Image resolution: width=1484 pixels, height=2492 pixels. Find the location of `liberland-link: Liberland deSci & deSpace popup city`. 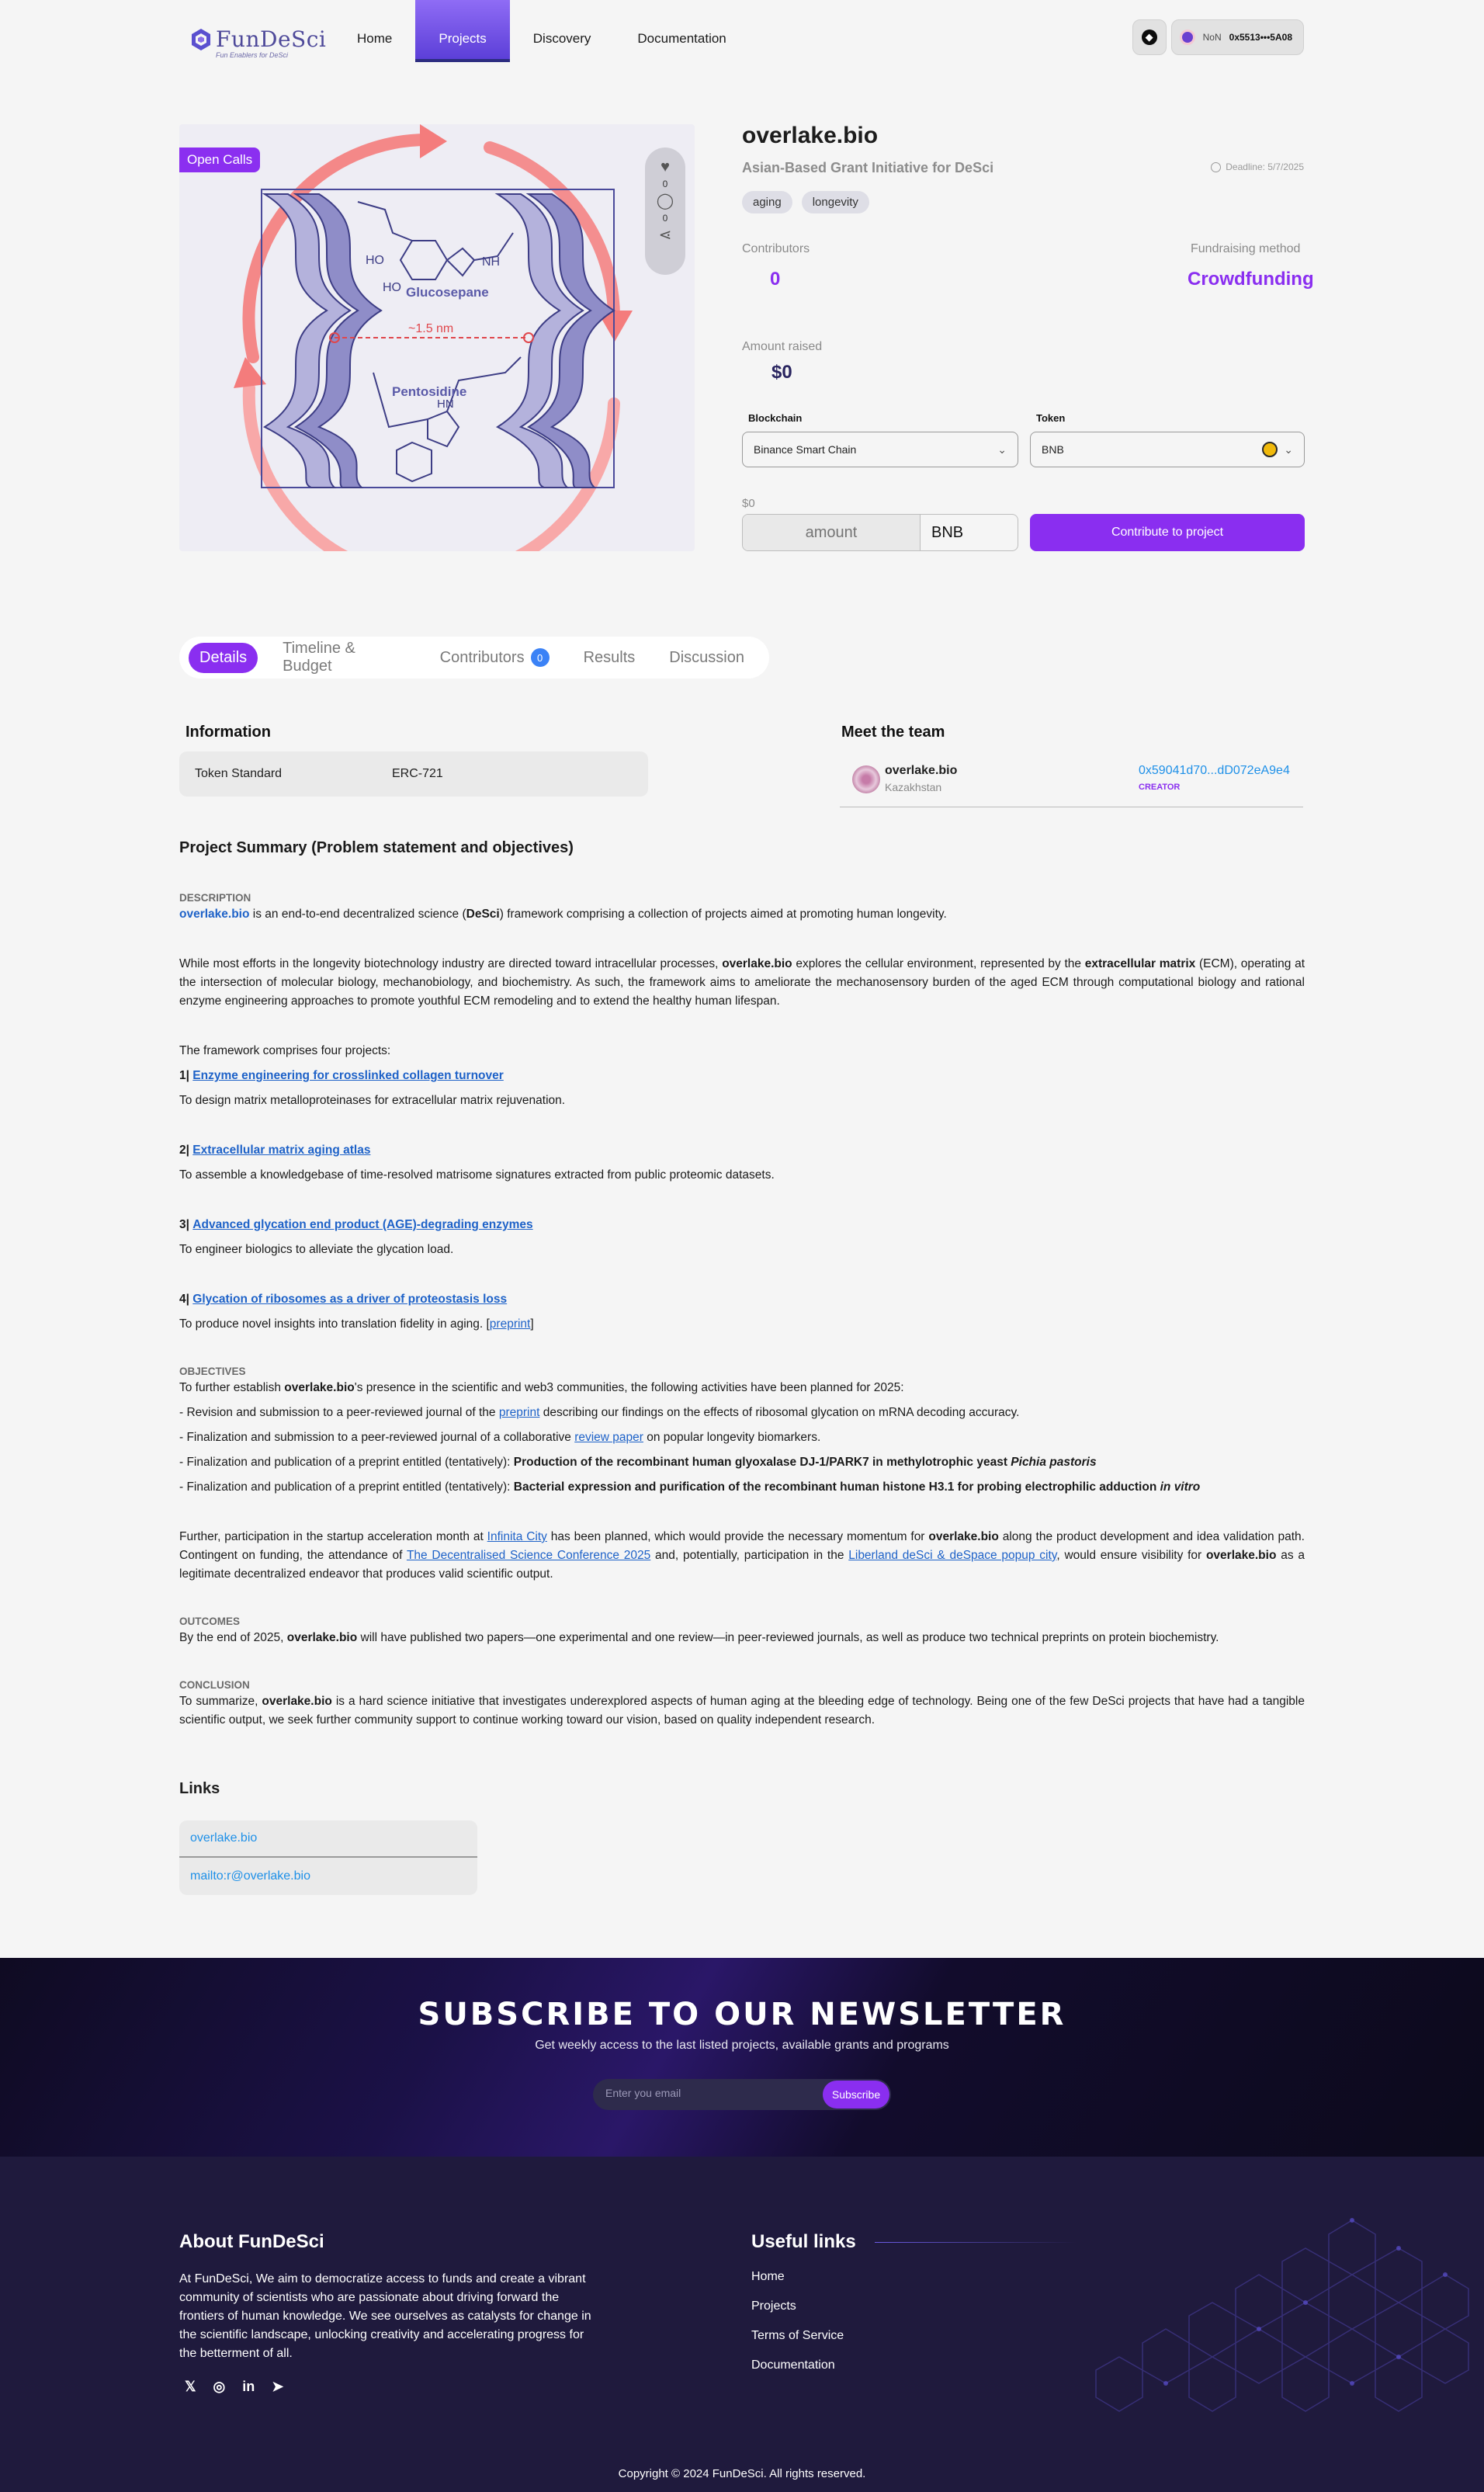

liberland-link: Liberland deSci & deSpace popup city is located at coordinates (952, 1555).